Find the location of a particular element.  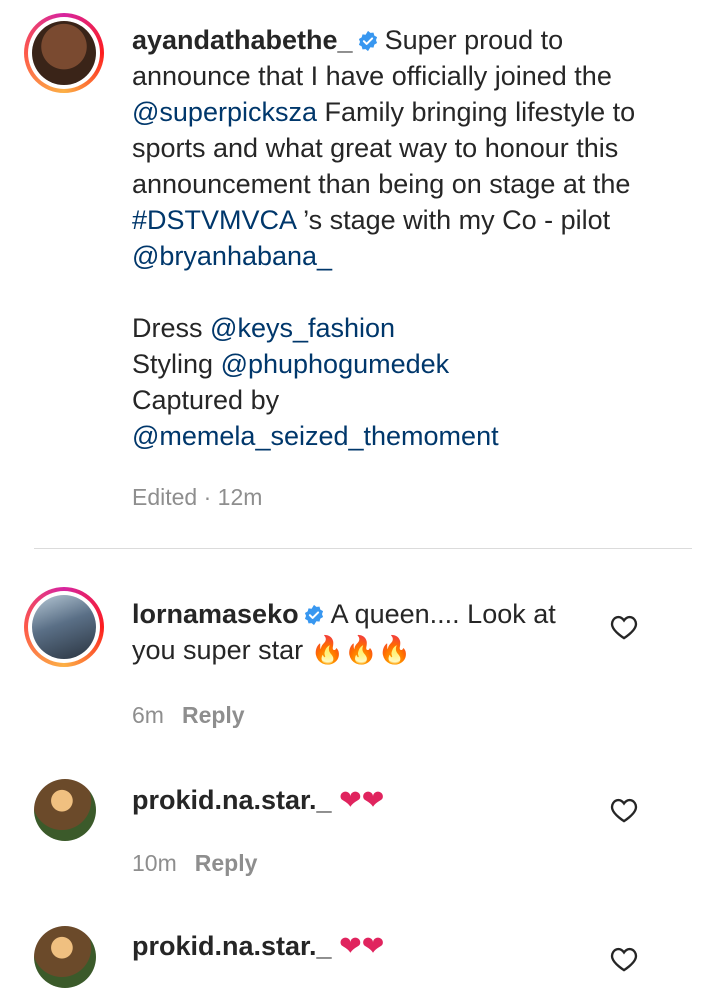

divider is located at coordinates (363, 548).